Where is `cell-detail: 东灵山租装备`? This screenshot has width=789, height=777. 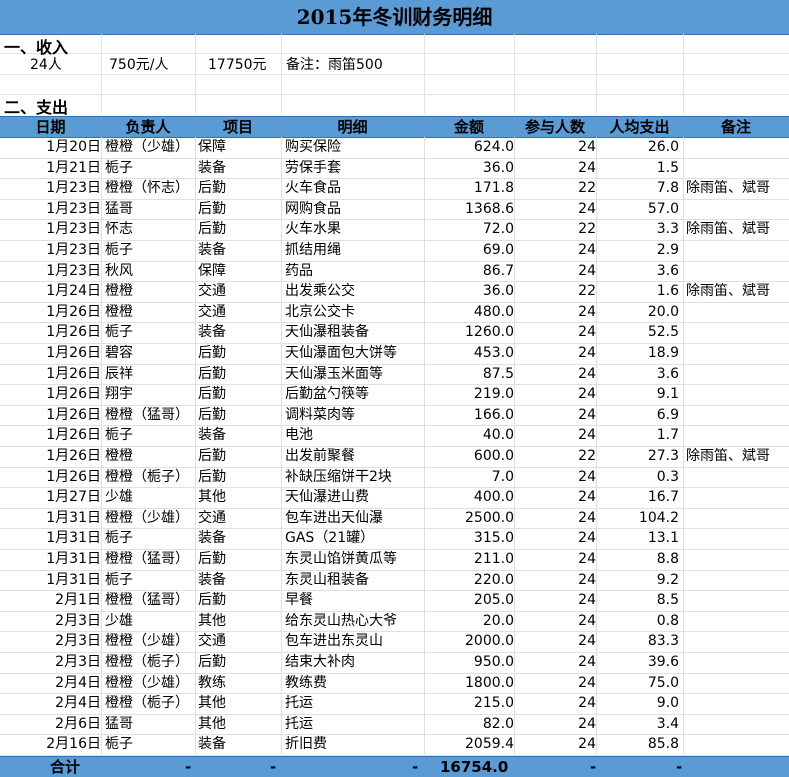 cell-detail: 东灵山租装备 is located at coordinates (327, 579).